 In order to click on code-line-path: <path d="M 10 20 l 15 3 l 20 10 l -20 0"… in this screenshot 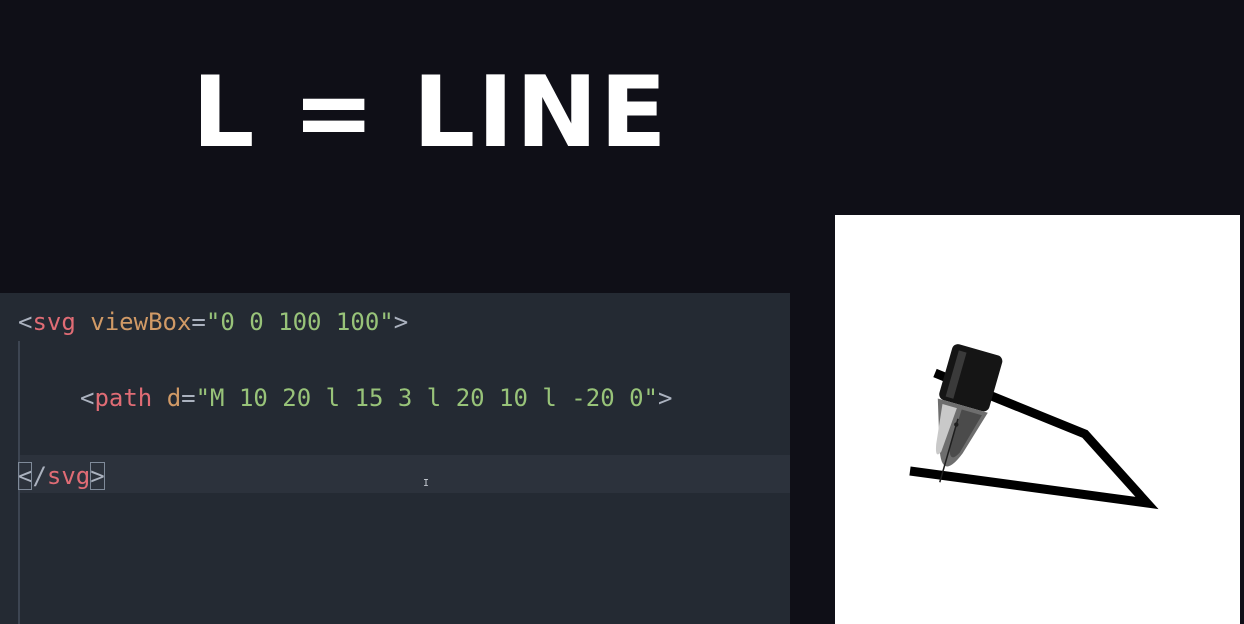, I will do `click(376, 398)`.